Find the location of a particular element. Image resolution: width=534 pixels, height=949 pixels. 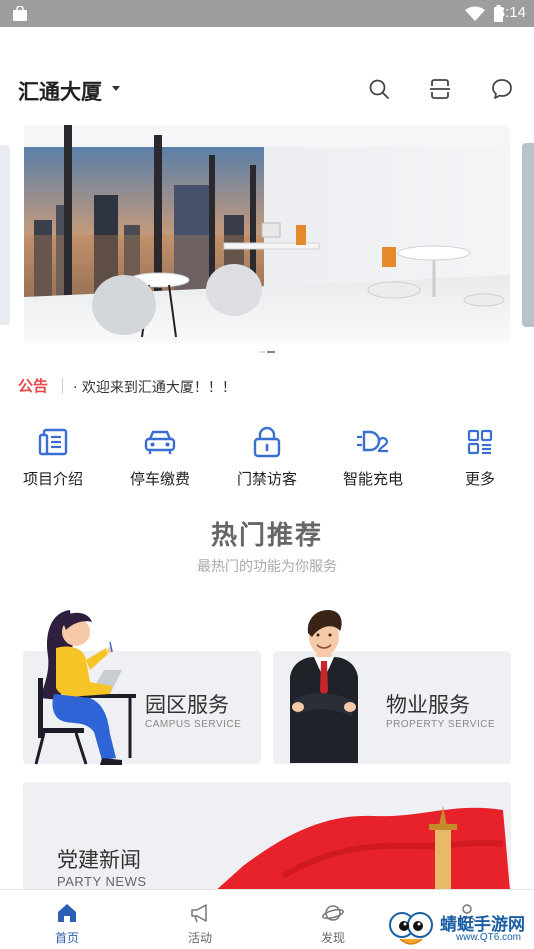

quick-item-smart-charging: 智能充电 is located at coordinates (373, 460).